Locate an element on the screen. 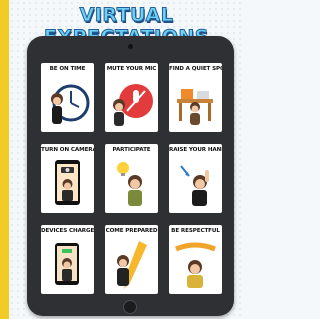 This screenshot has width=320, height=319. page-title: VIRTUAL EXPECTATIONS is located at coordinates (126, 26).